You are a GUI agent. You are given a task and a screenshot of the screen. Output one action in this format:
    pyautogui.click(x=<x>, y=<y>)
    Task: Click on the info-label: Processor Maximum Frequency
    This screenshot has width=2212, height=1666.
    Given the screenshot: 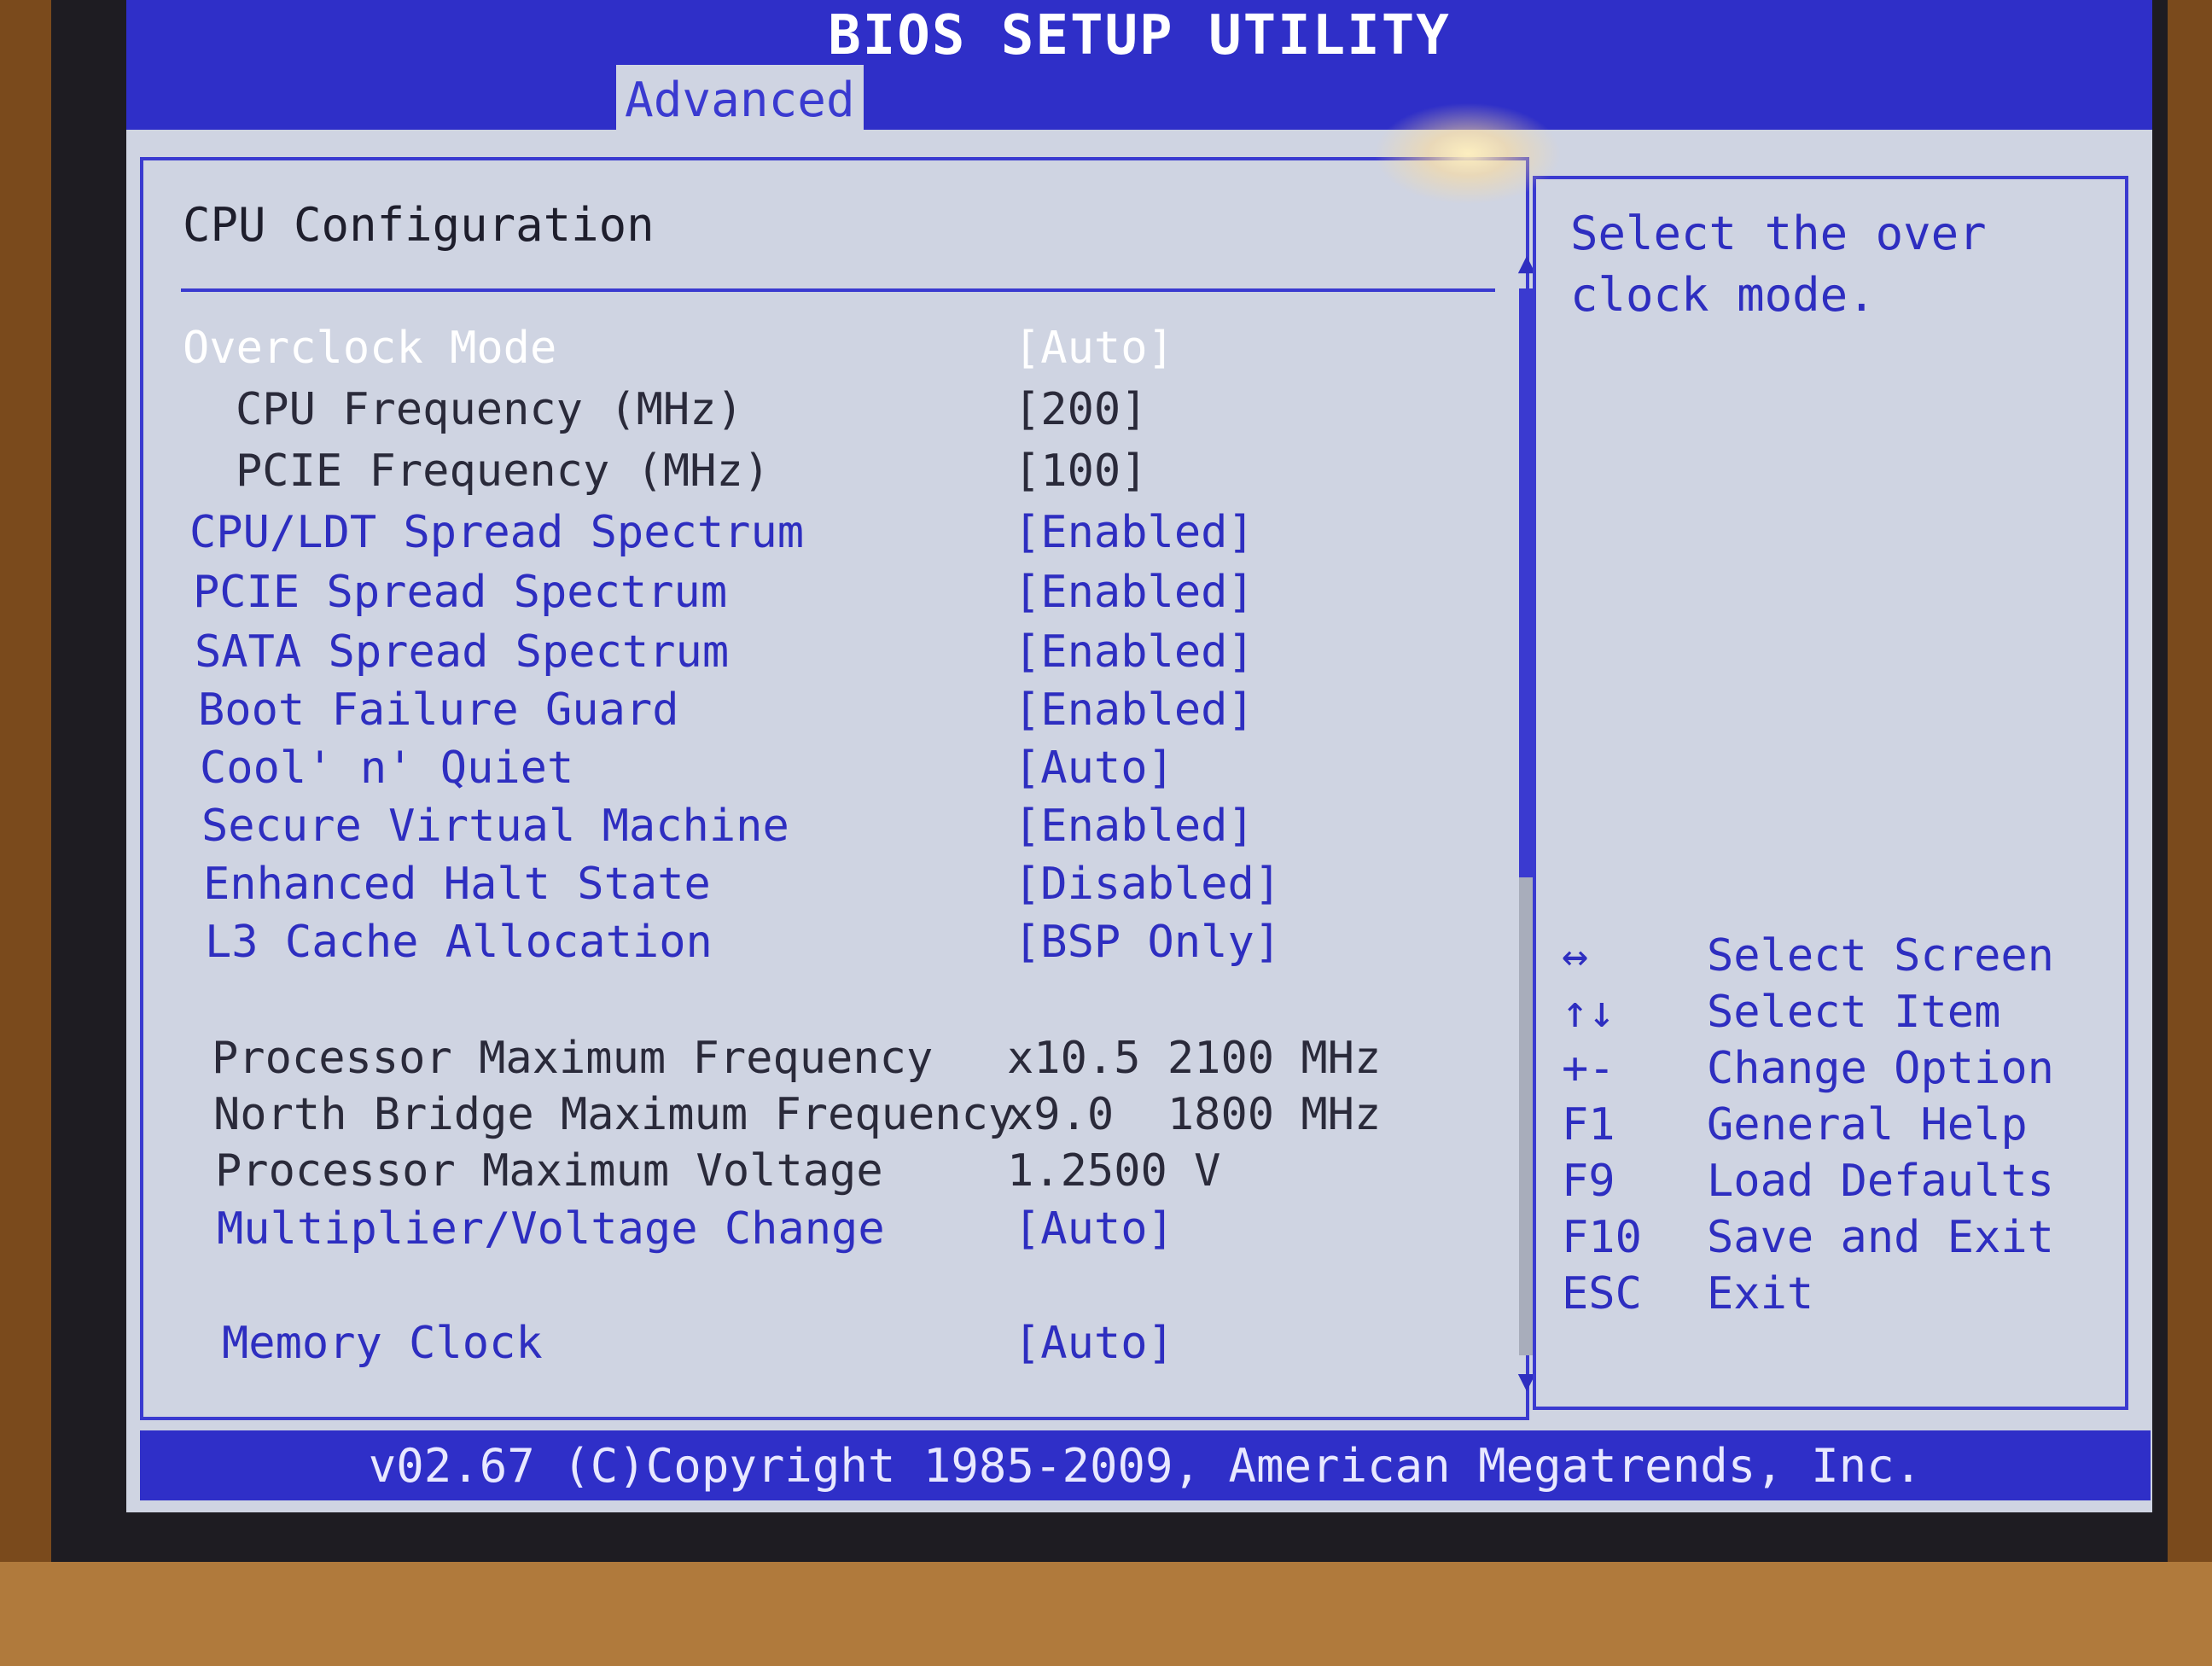 What is the action you would take?
    pyautogui.click(x=573, y=1058)
    